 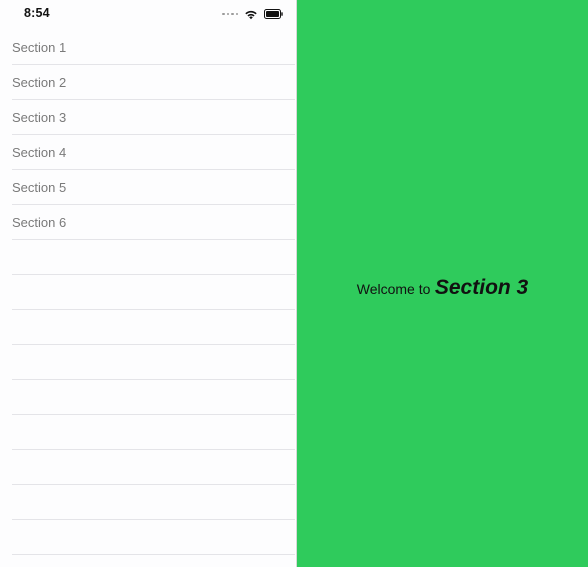 What do you see at coordinates (230, 14) in the screenshot?
I see `signal-dots-icon` at bounding box center [230, 14].